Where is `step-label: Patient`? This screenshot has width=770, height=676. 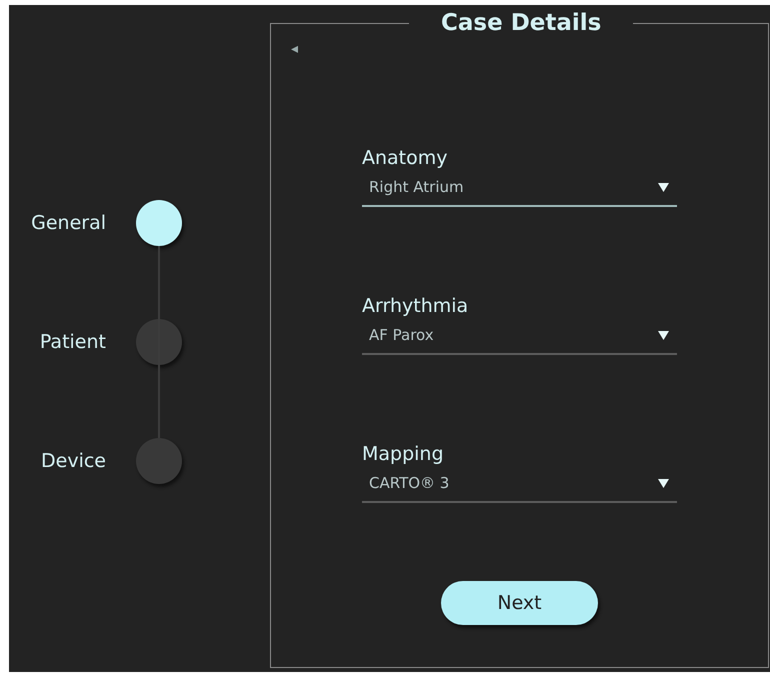
step-label: Patient is located at coordinates (72, 342).